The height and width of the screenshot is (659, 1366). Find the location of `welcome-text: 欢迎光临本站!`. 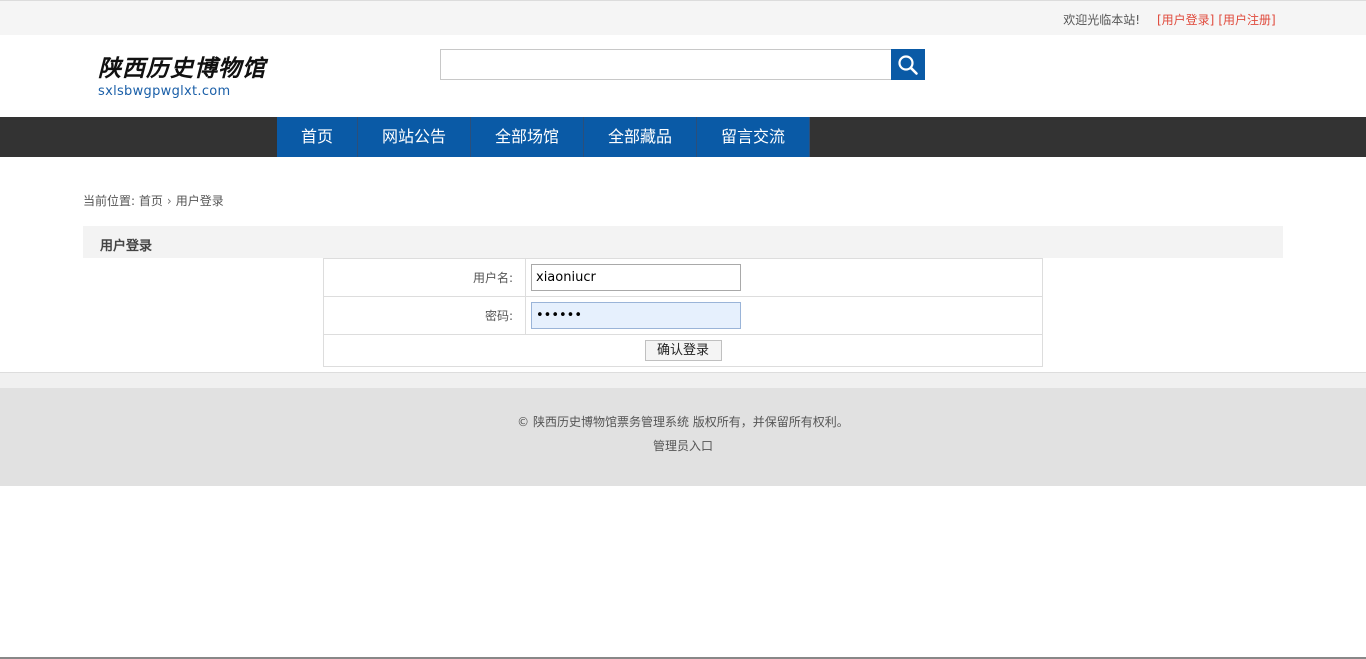

welcome-text: 欢迎光临本站! is located at coordinates (1101, 20).